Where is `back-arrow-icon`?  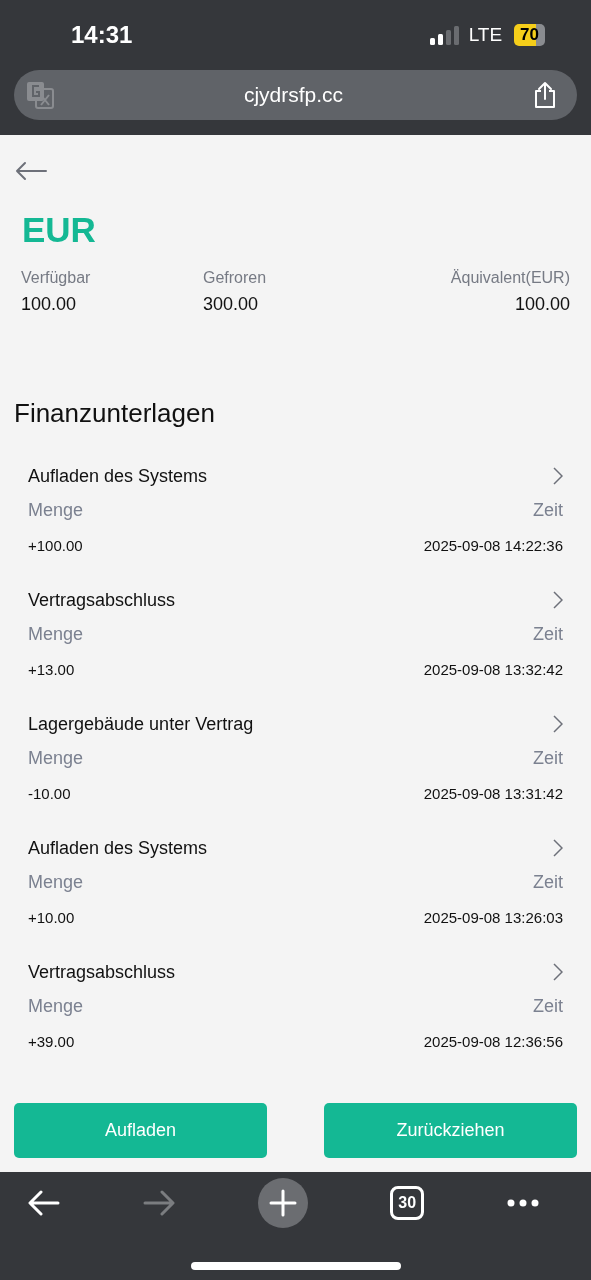 back-arrow-icon is located at coordinates (31, 171).